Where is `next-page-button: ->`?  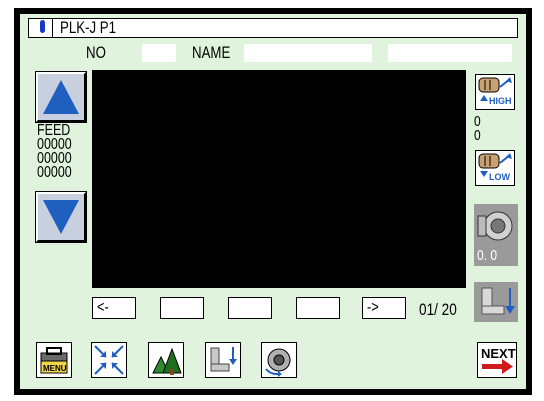
next-page-button: -> is located at coordinates (384, 308).